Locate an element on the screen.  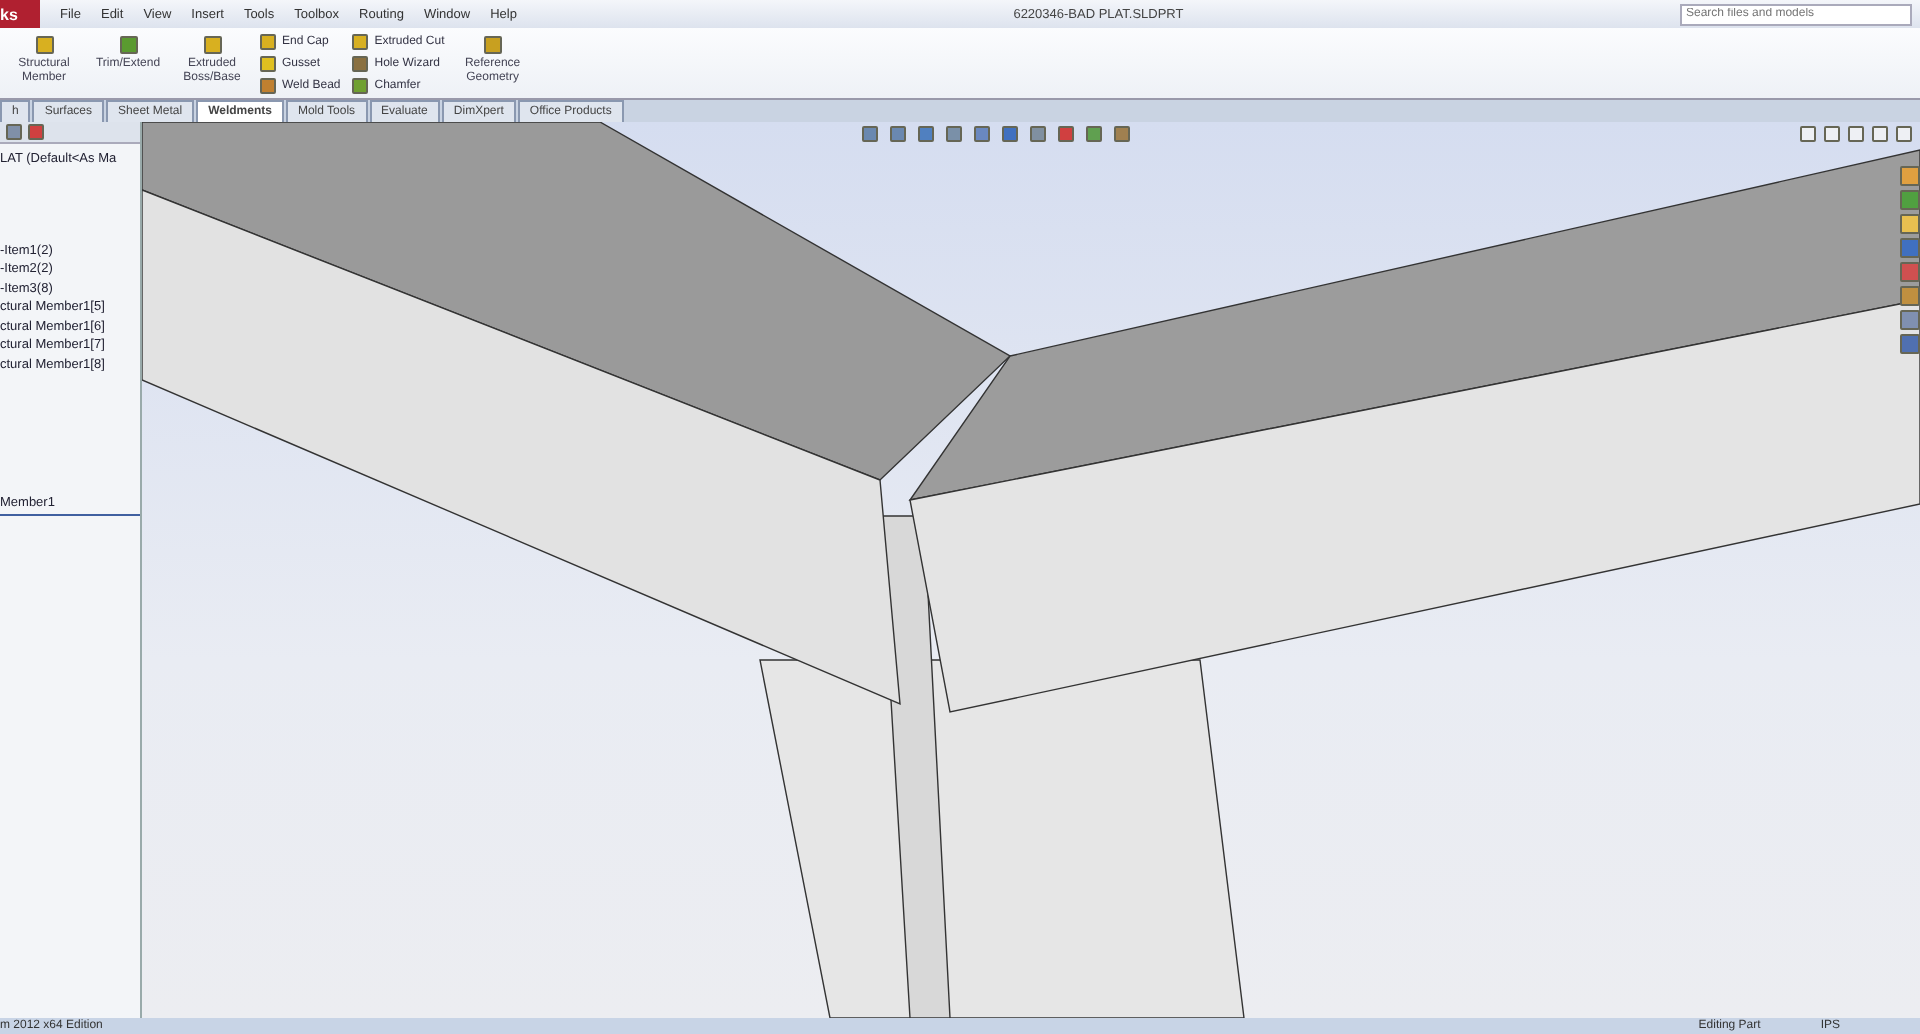
appearance-icon is located at coordinates (36, 132).